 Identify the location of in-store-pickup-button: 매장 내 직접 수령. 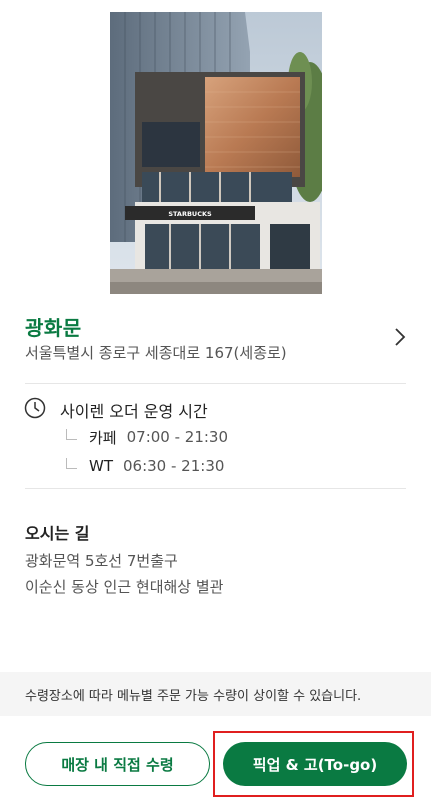
(117, 764).